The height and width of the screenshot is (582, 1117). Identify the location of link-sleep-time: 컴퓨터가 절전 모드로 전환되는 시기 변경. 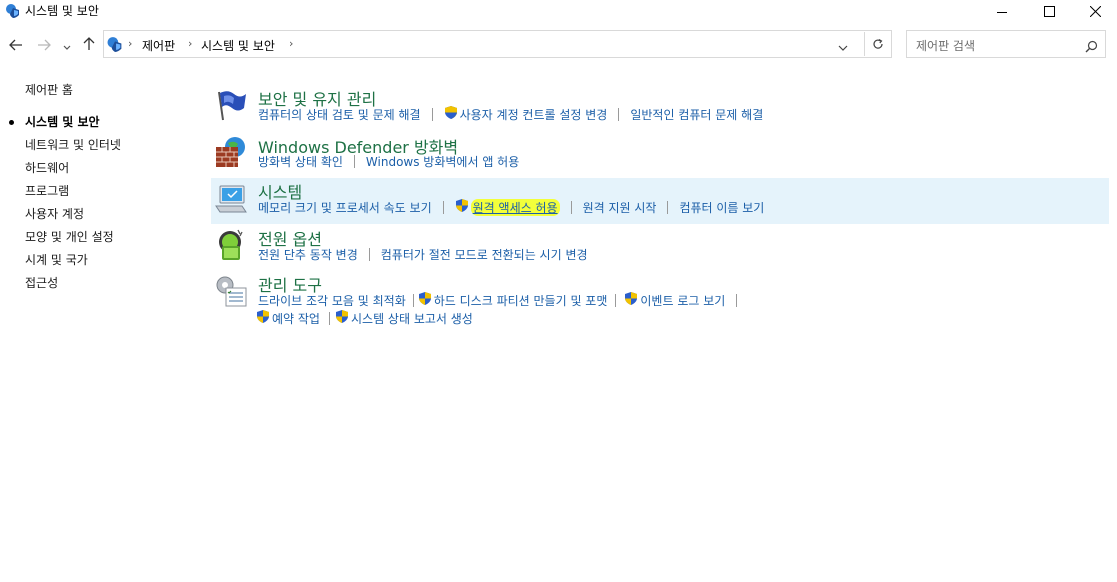
(484, 254).